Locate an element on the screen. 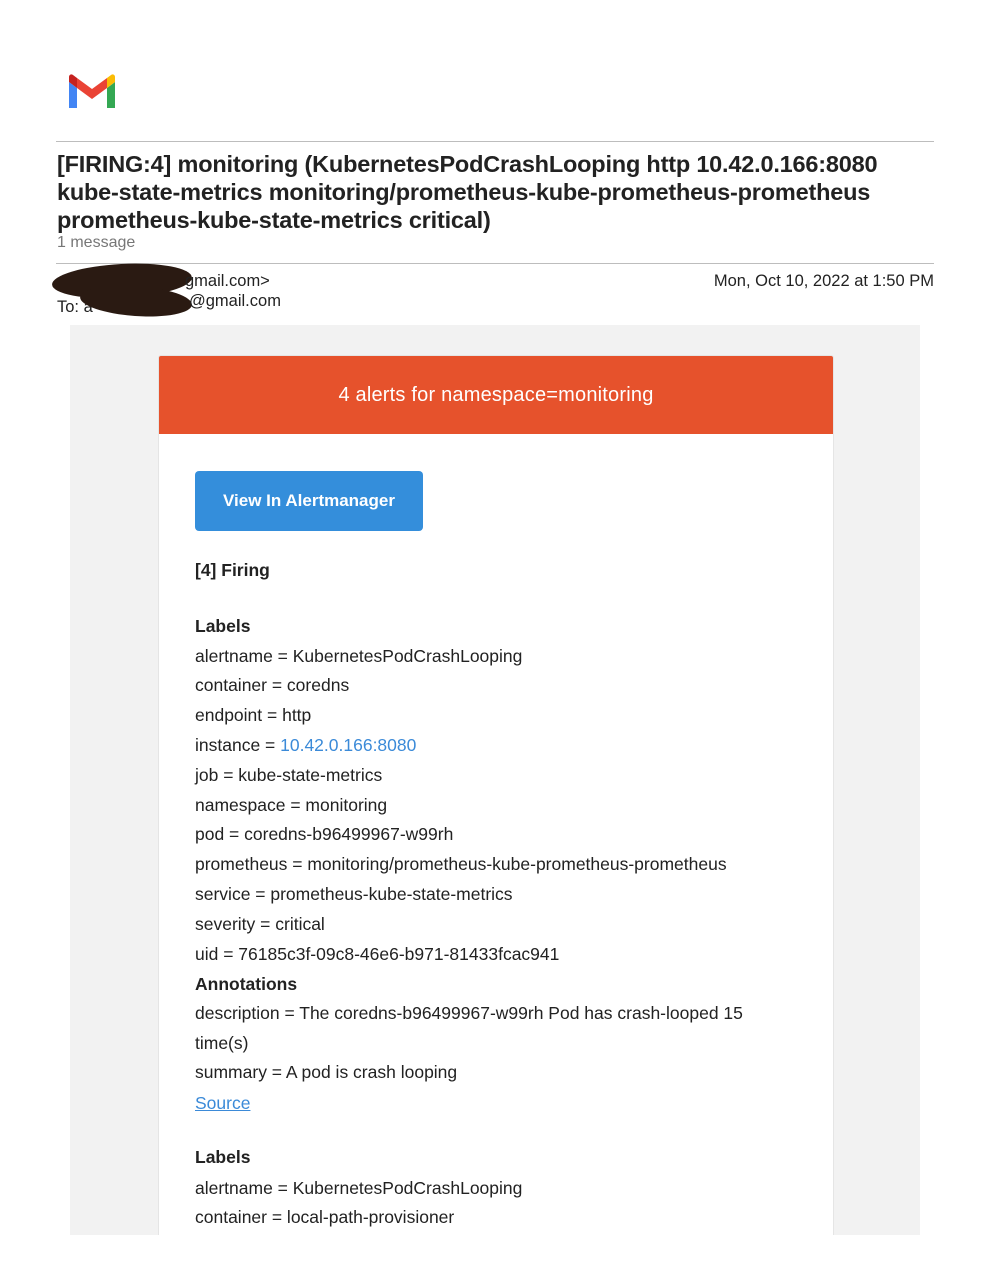 Image resolution: width=989 pixels, height=1280 pixels. instance-link: 10.42.0.166:8080 is located at coordinates (348, 745).